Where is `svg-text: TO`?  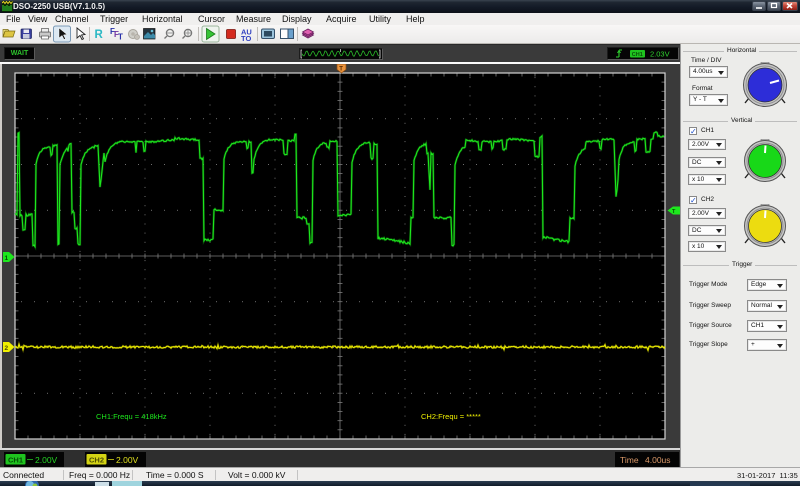
svg-text: TO is located at coordinates (246, 38).